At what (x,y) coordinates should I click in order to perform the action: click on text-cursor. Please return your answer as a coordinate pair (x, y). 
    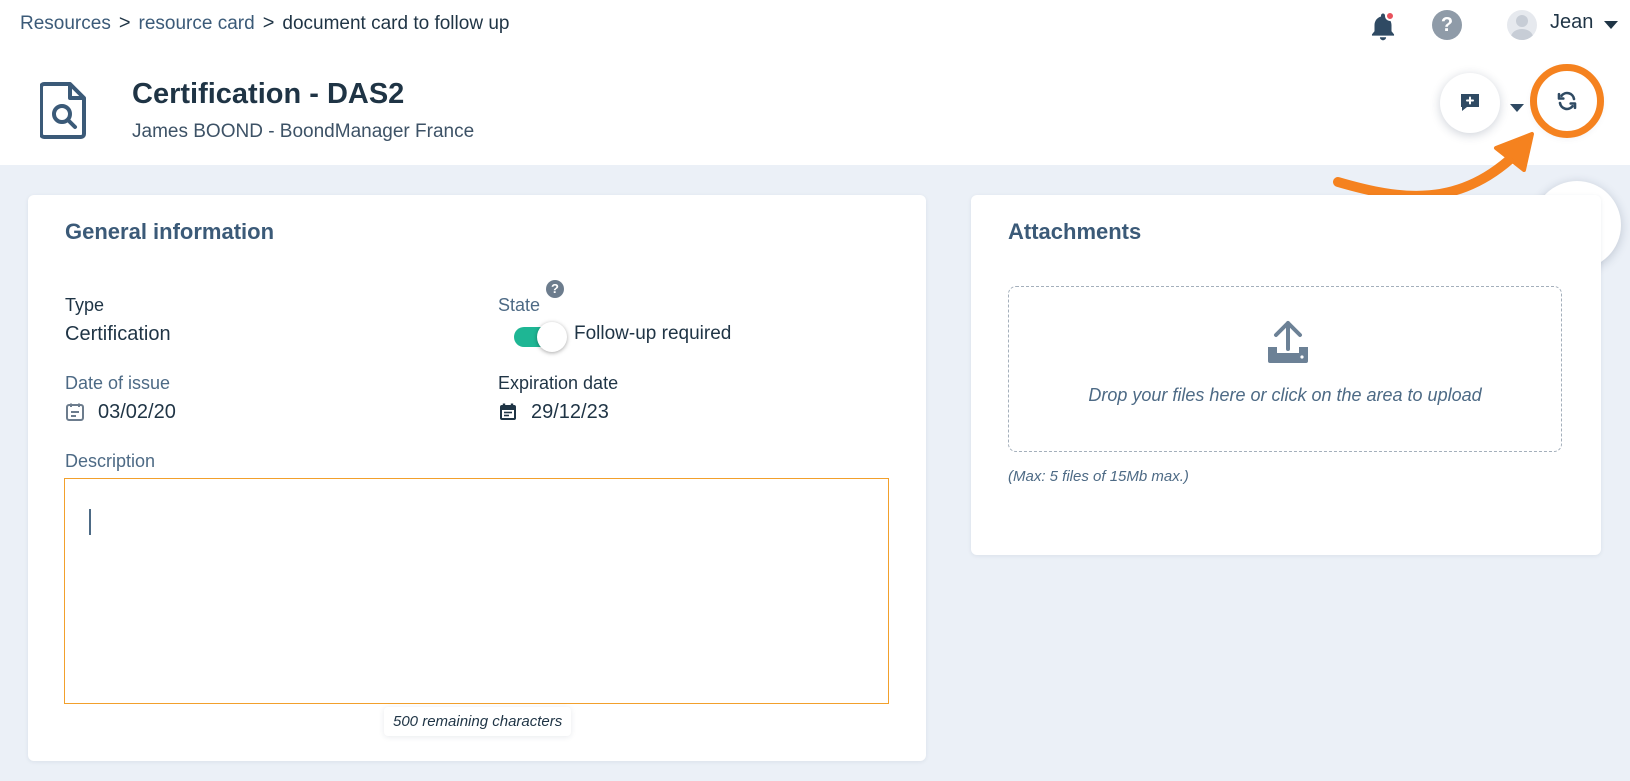
    Looking at the image, I should click on (90, 522).